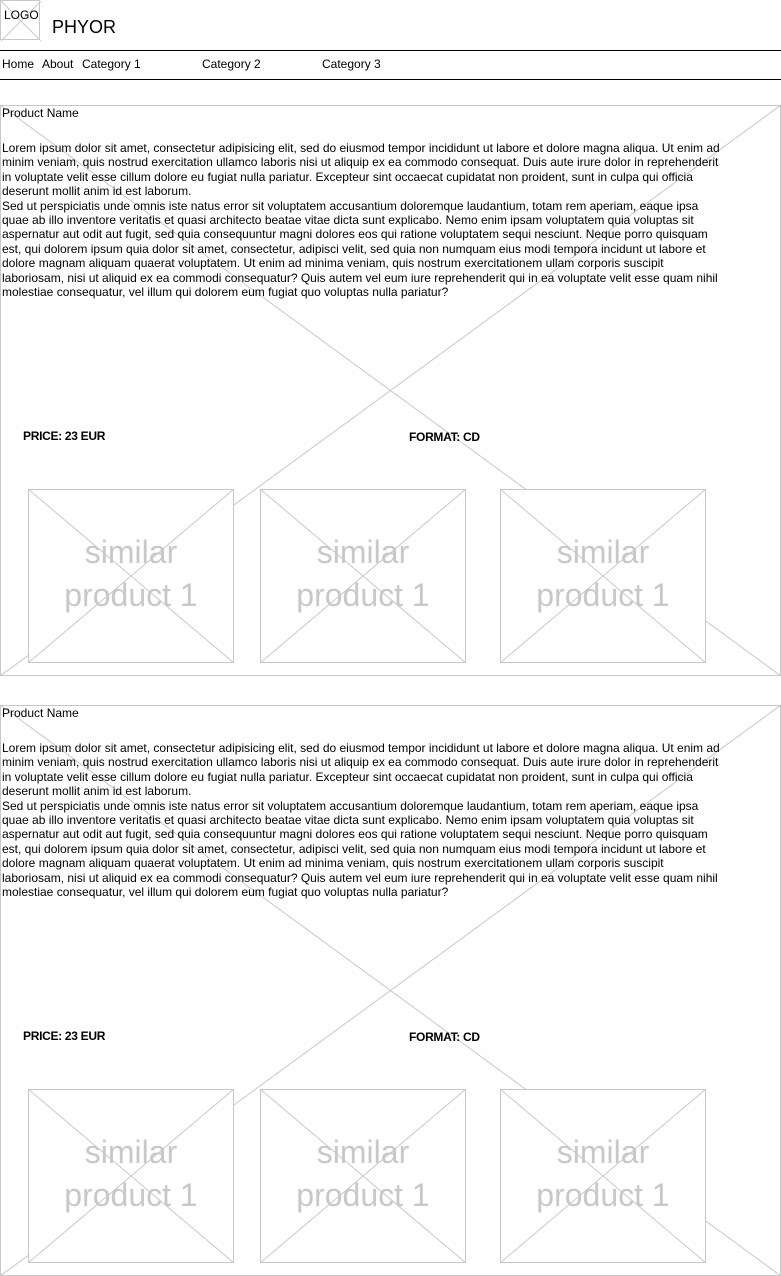 The image size is (781, 1276). Describe the element at coordinates (111, 64) in the screenshot. I see `nav-category-1: Category 1` at that location.